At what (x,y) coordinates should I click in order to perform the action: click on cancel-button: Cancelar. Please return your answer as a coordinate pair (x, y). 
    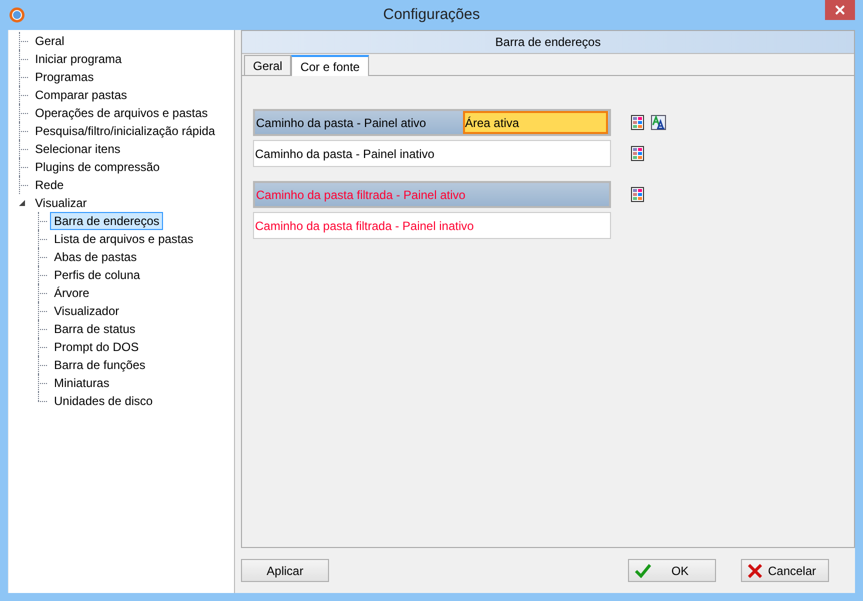
    Looking at the image, I should click on (785, 570).